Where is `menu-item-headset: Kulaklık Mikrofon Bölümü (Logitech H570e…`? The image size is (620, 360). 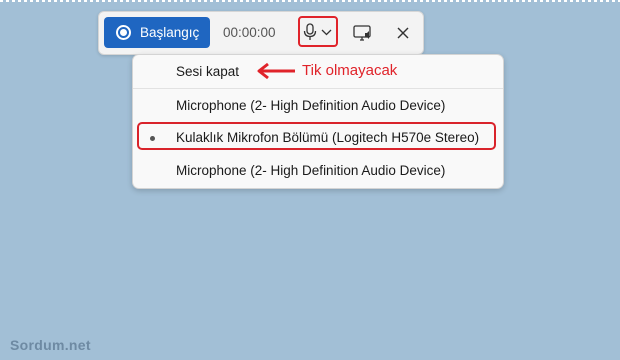
menu-item-headset: Kulaklık Mikrofon Bölümü (Logitech H570e… is located at coordinates (318, 138).